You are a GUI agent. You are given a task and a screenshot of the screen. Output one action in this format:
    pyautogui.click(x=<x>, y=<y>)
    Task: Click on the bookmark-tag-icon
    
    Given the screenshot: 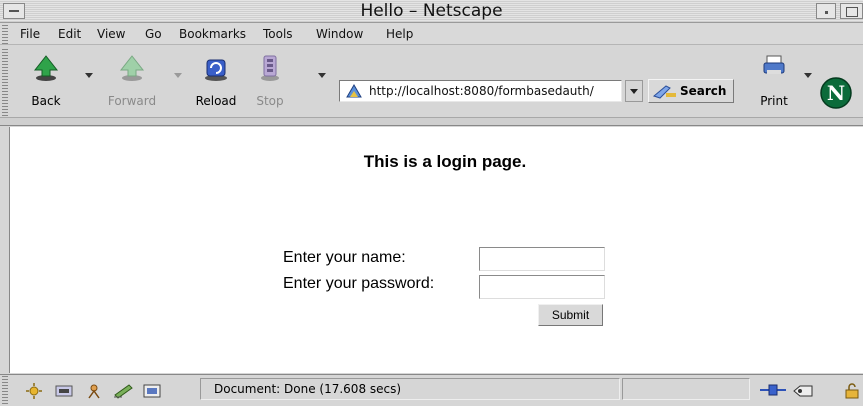 What is the action you would take?
    pyautogui.click(x=803, y=391)
    